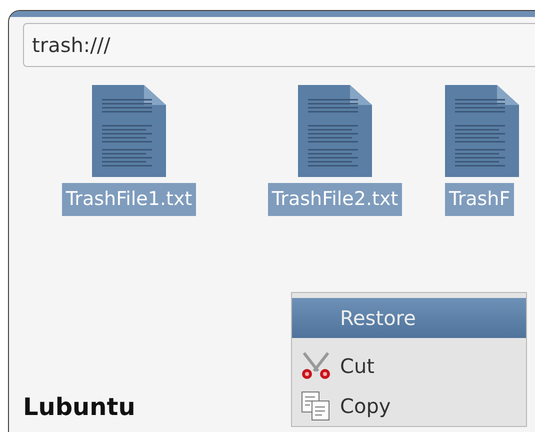  Describe the element at coordinates (409, 318) in the screenshot. I see `menu-item: Restore` at that location.